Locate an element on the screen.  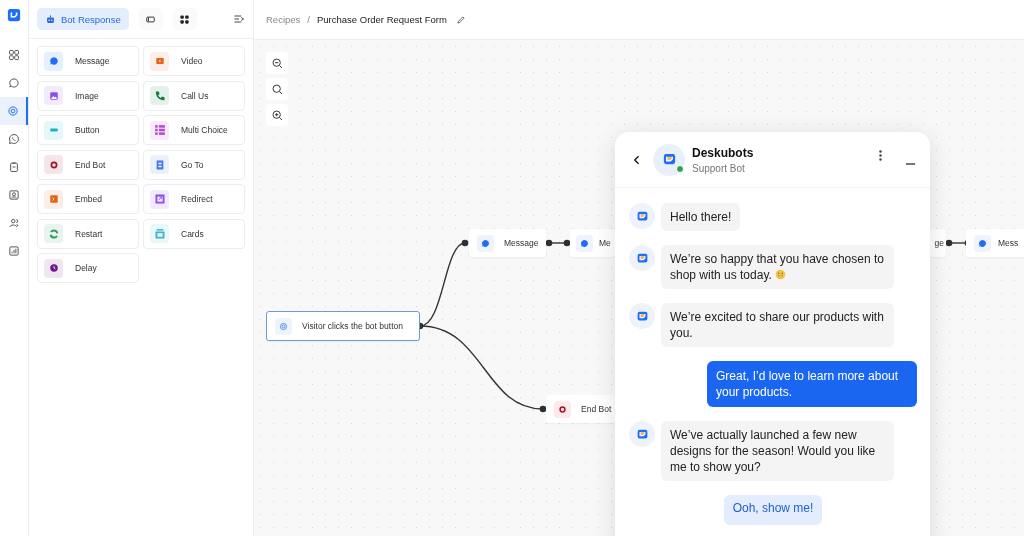
layout-icon is located at coordinates (151, 19).